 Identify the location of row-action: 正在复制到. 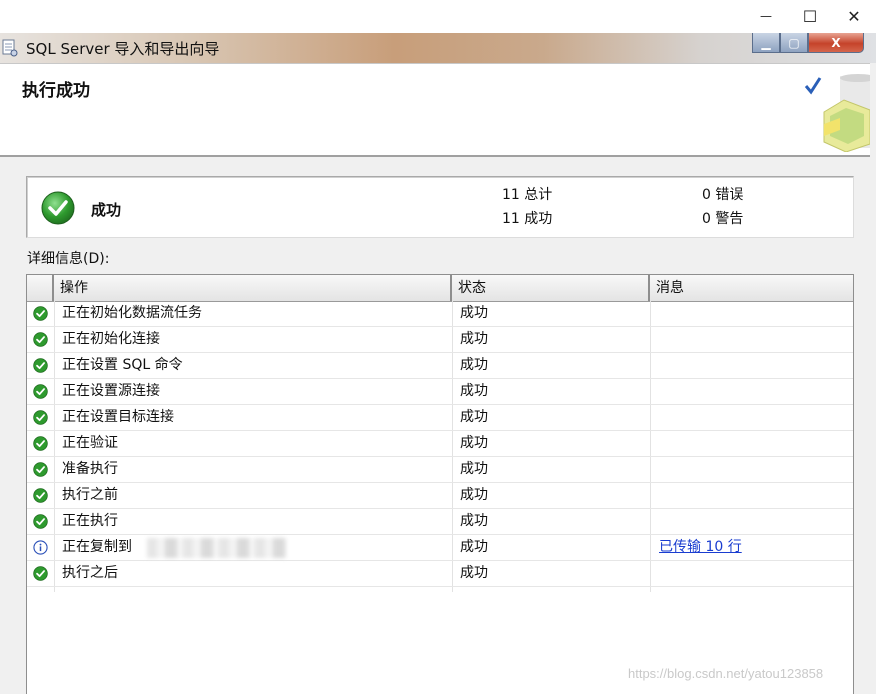
(97, 547).